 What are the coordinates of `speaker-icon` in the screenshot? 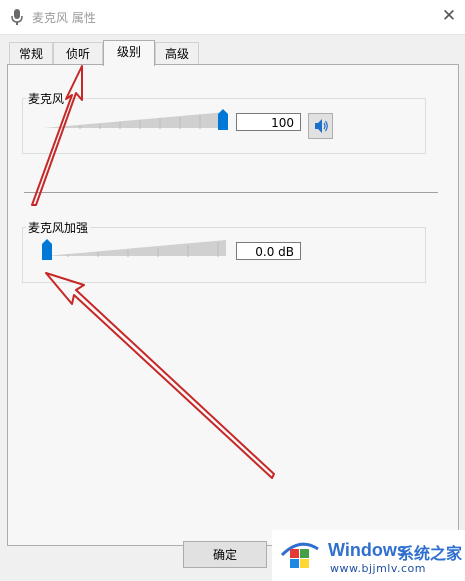 It's located at (321, 126).